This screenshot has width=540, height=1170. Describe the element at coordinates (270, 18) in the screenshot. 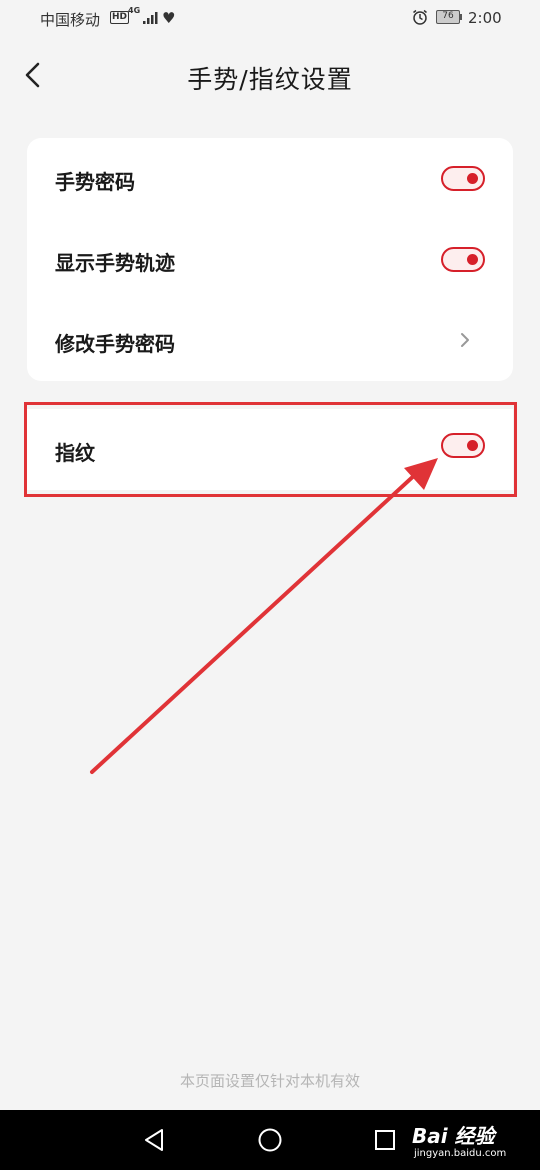

I see `status-bar: 中国移动 HD 4G ♥ 76 2:00` at that location.